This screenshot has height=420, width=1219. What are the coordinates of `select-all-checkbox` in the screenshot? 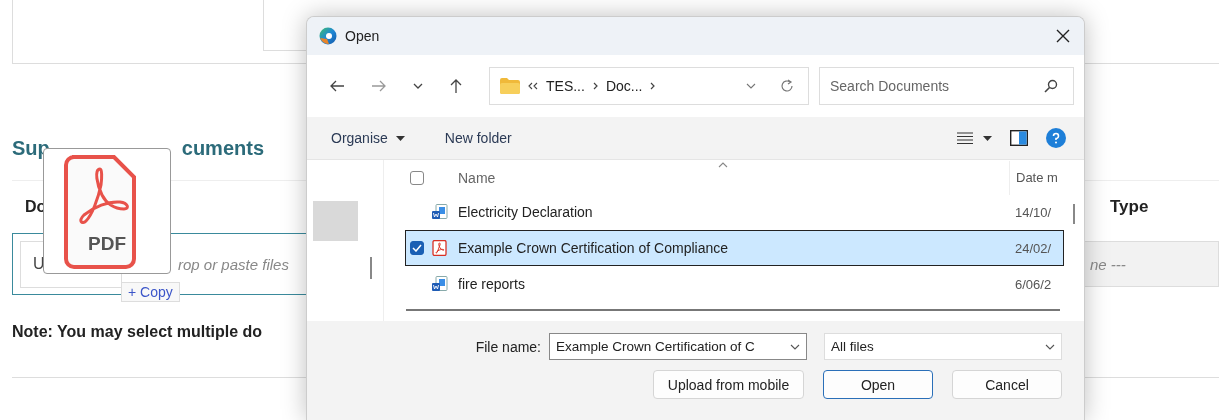 It's located at (417, 178).